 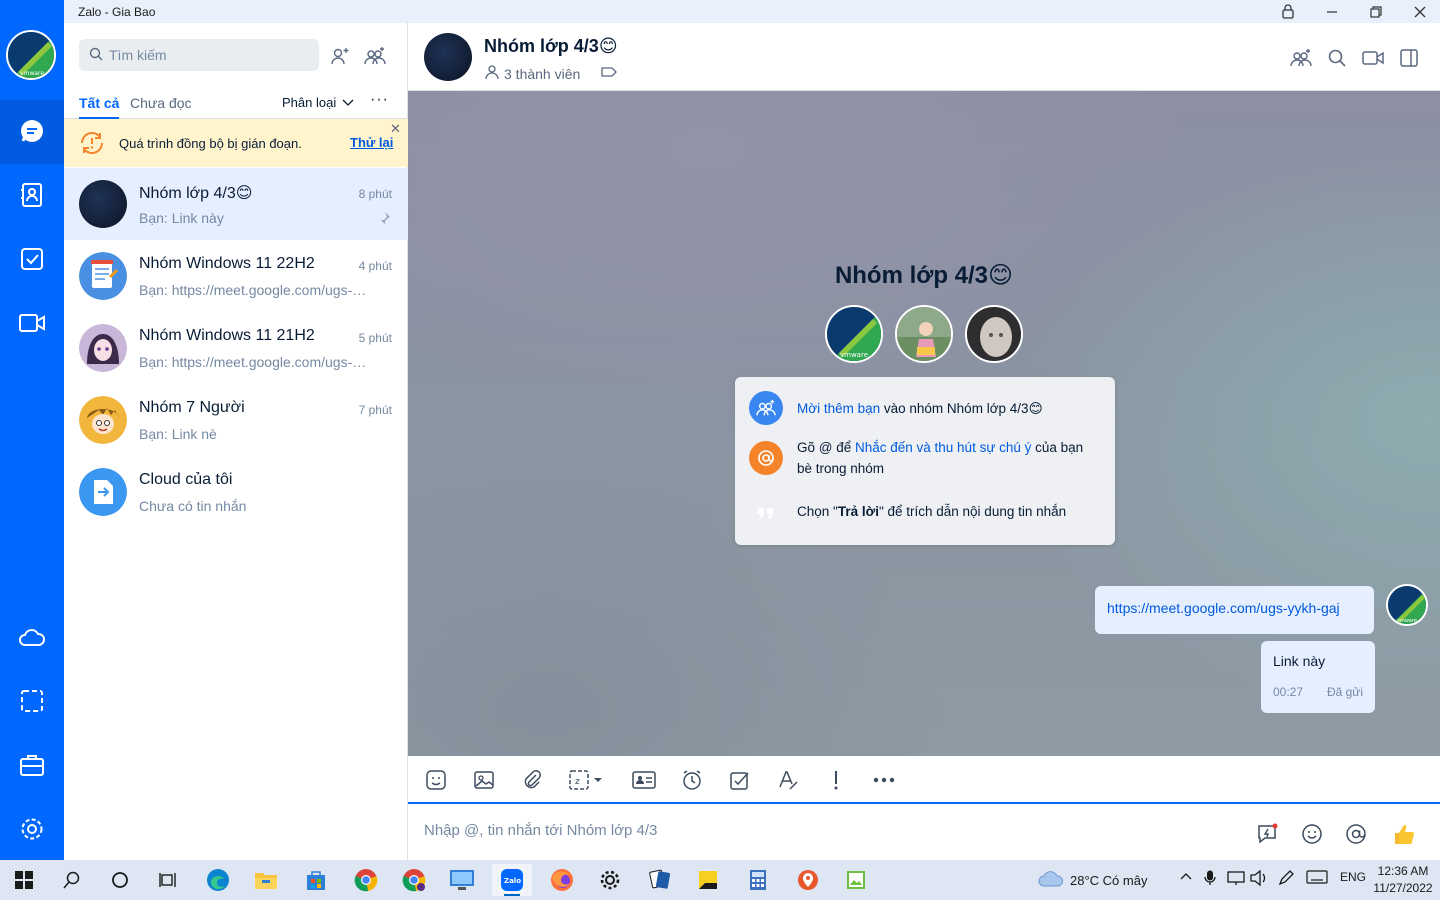 I want to click on tip-invite: Mời thêm bạn vào nhóm Nhóm lớp 4/3😊, so click(x=923, y=408).